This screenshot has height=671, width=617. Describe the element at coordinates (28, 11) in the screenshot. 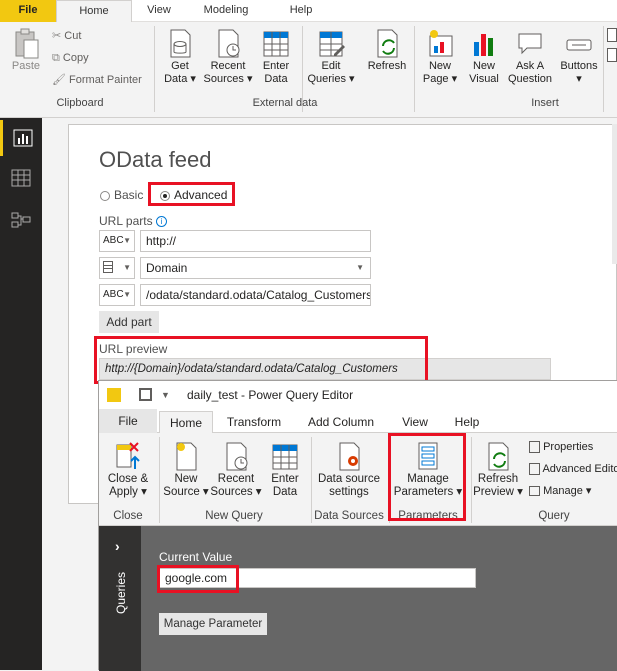

I see `tab-file: File` at that location.